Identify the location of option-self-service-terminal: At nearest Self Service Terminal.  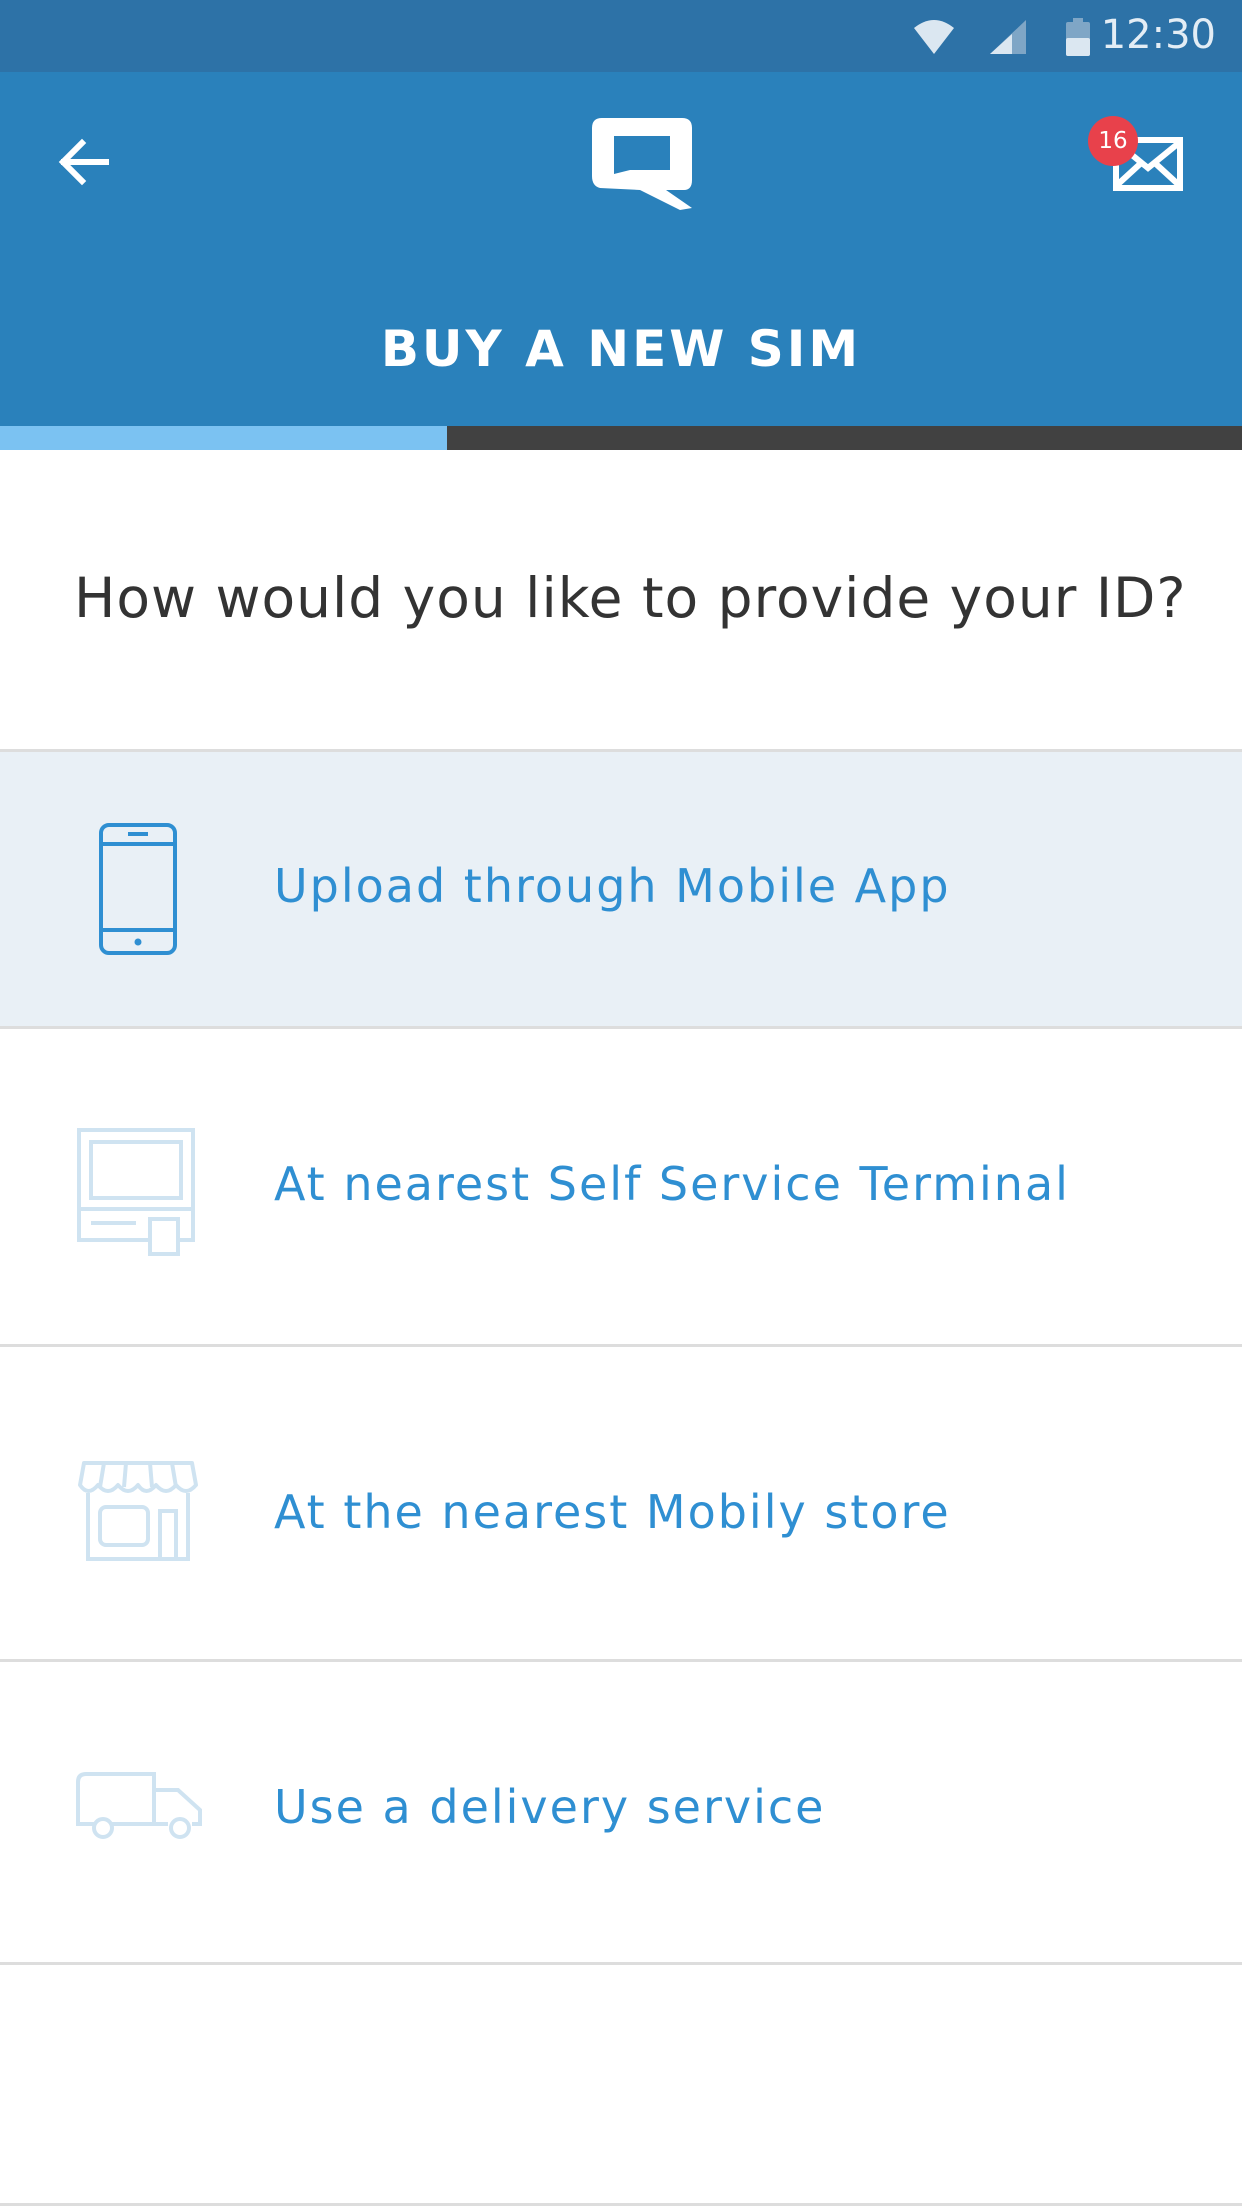
(621, 1186).